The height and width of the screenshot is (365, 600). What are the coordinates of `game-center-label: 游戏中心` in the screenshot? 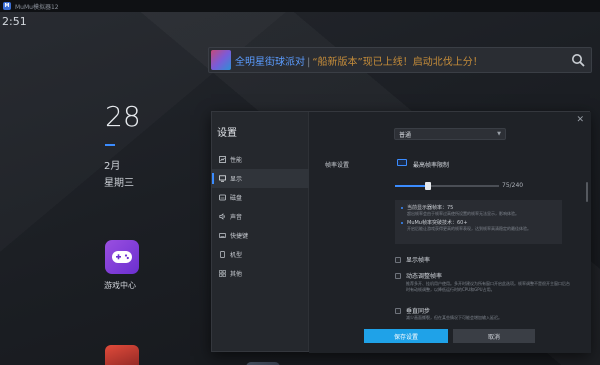 It's located at (120, 285).